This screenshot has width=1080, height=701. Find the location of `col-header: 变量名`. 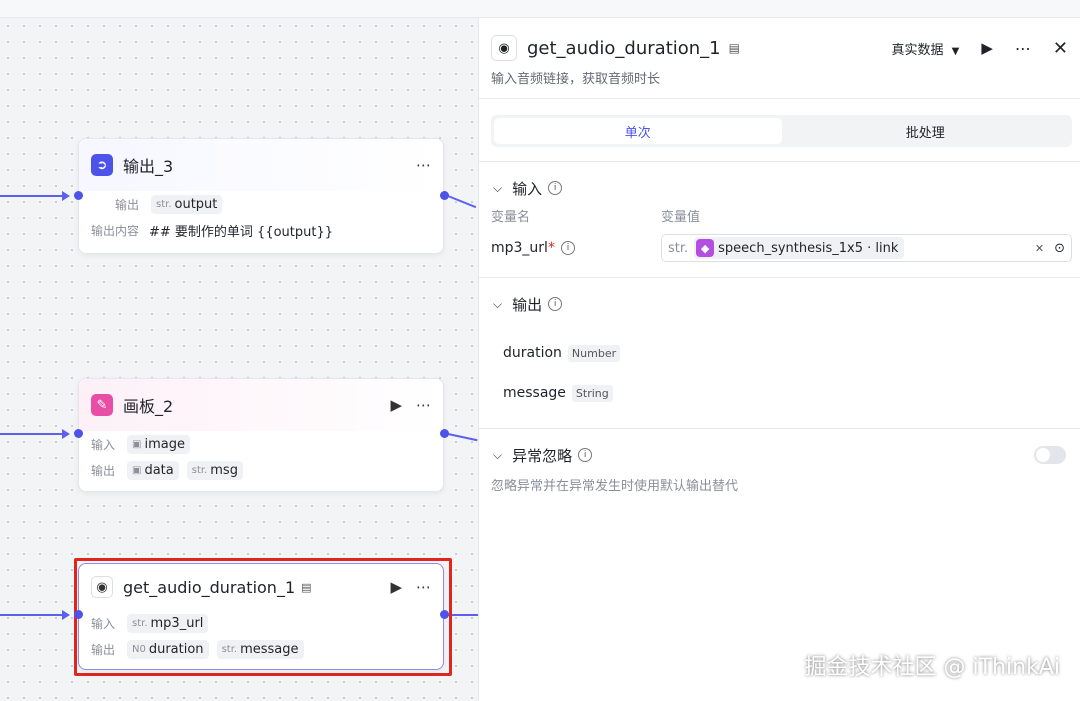

col-header: 变量名 is located at coordinates (511, 217).